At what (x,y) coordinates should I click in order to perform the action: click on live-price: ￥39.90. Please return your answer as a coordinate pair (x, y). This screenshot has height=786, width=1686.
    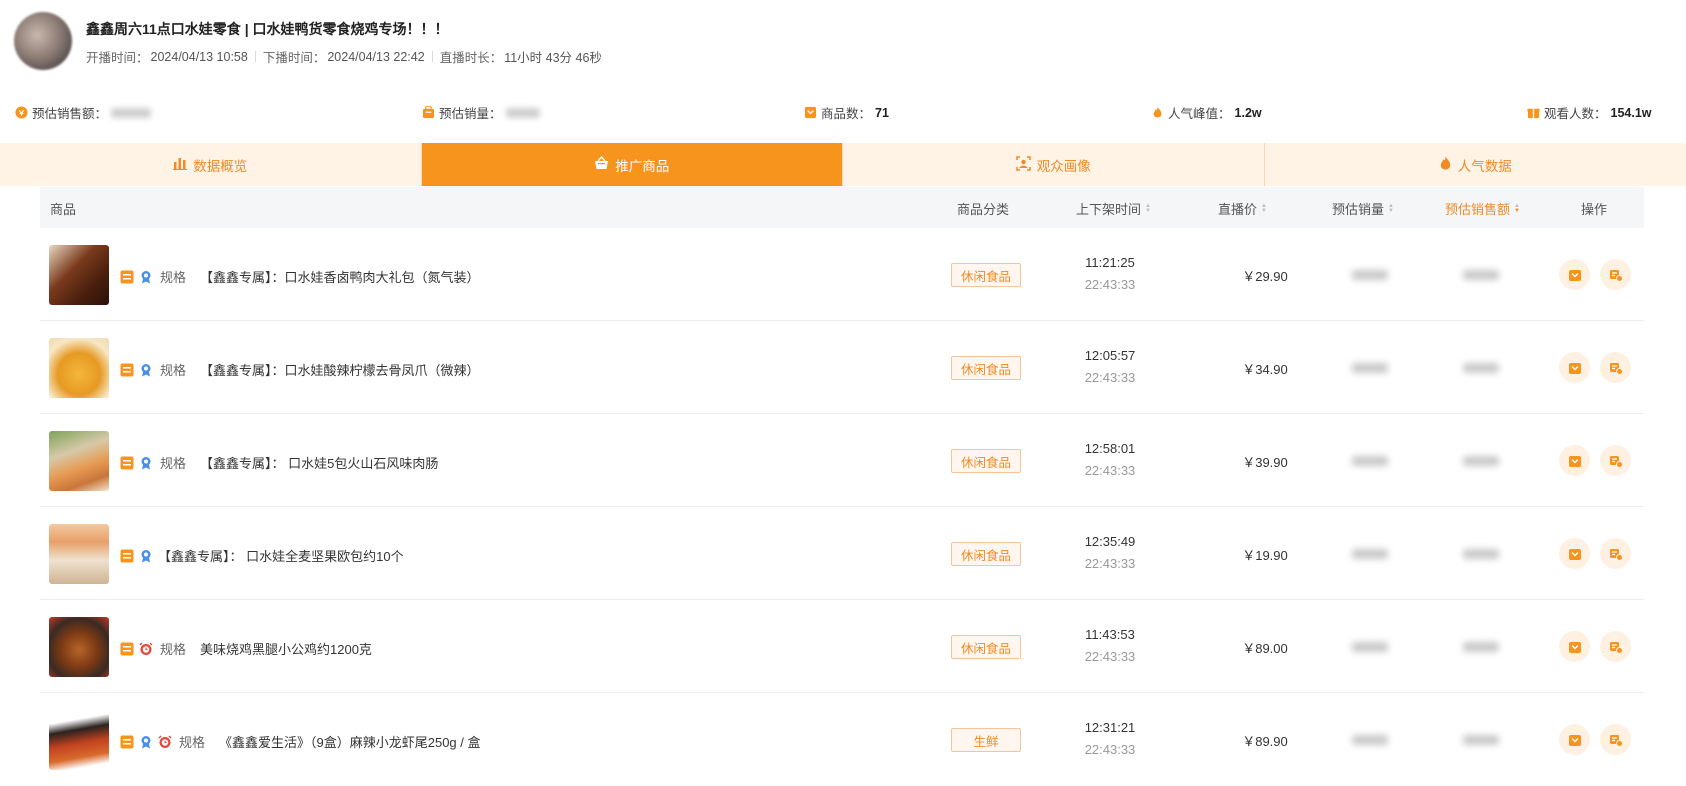
    Looking at the image, I should click on (1265, 461).